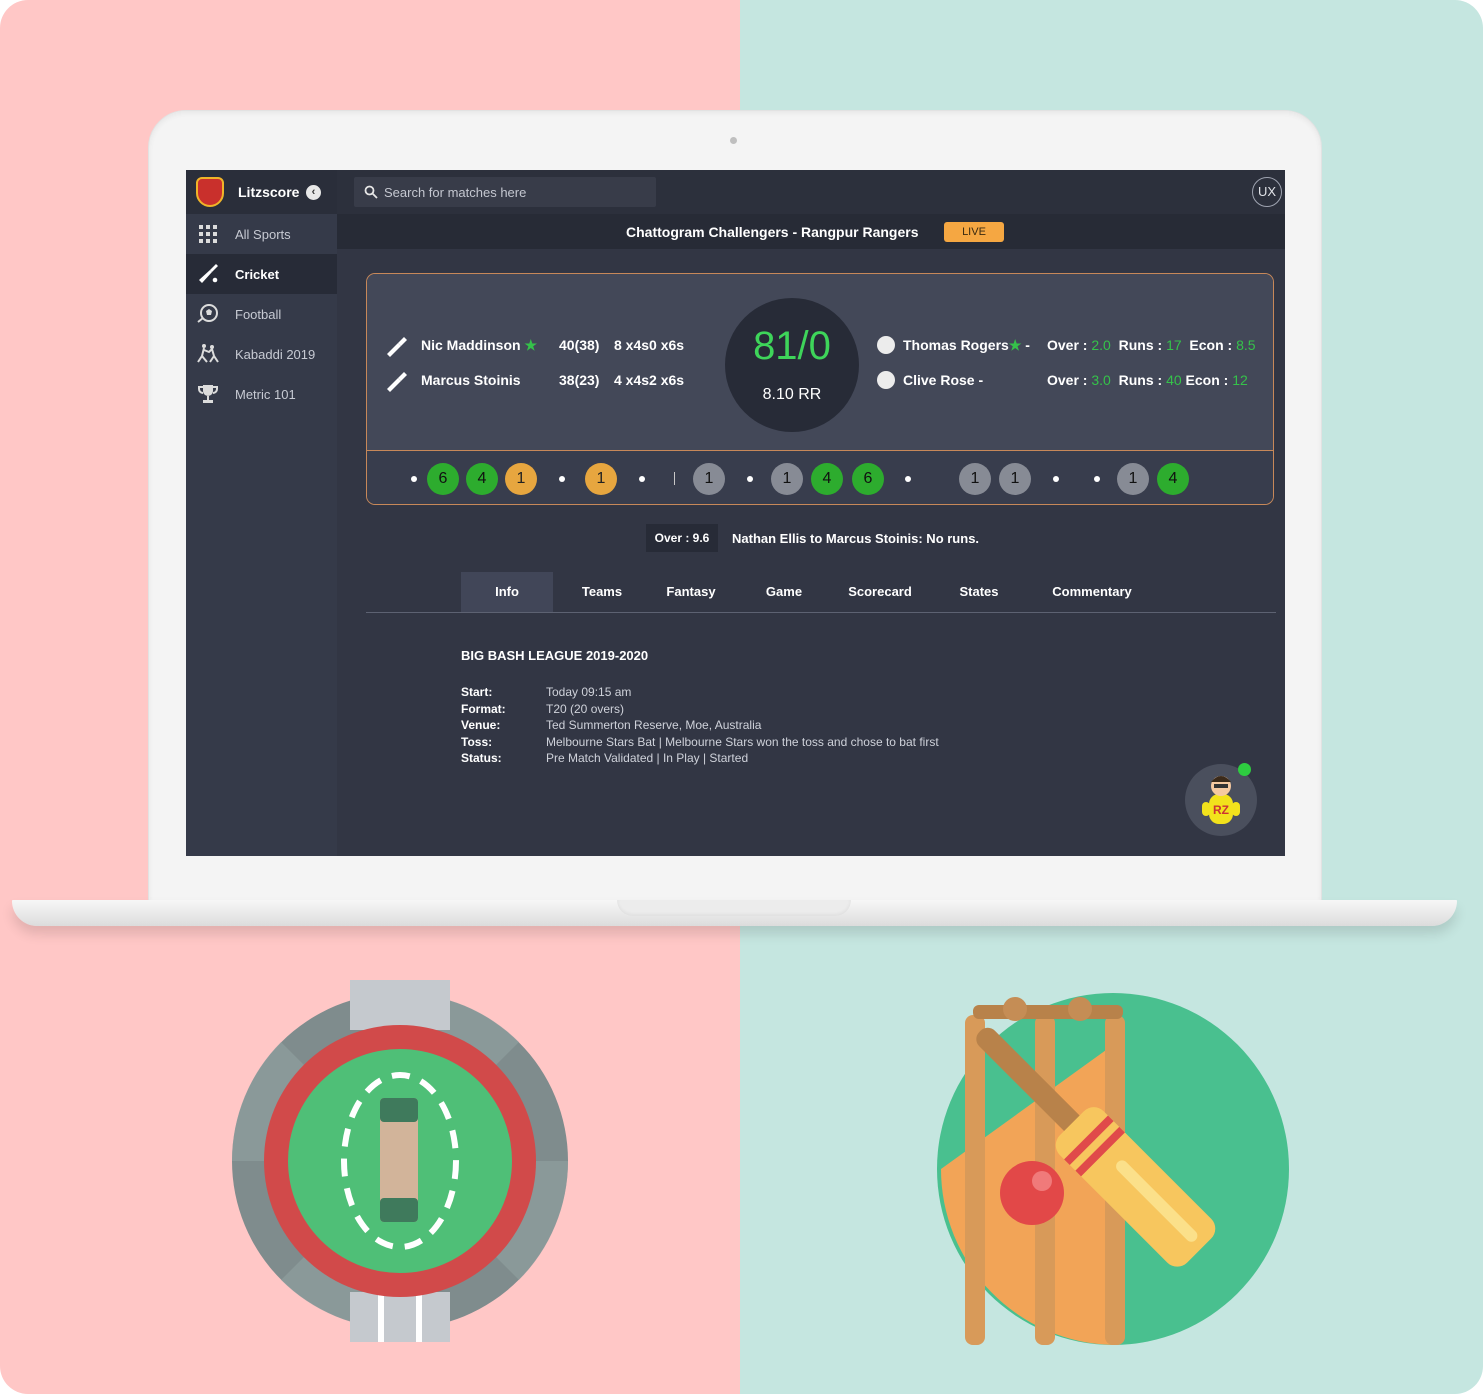 The image size is (1483, 1394). What do you see at coordinates (371, 192) in the screenshot?
I see `search-icon` at bounding box center [371, 192].